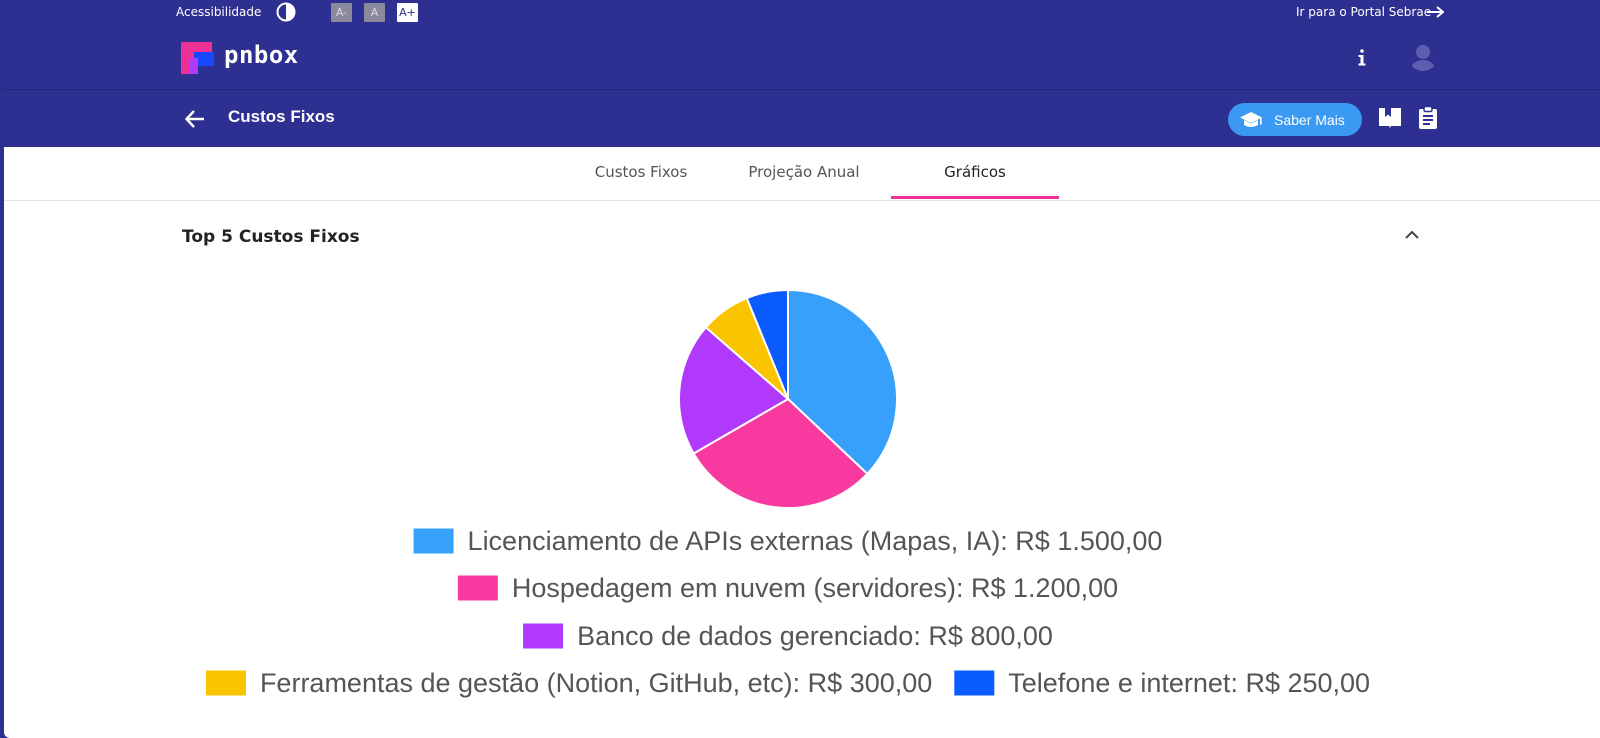 The image size is (1600, 738). I want to click on tab-bar: Custos Fixos Projeção Anual Gráficos, so click(802, 174).